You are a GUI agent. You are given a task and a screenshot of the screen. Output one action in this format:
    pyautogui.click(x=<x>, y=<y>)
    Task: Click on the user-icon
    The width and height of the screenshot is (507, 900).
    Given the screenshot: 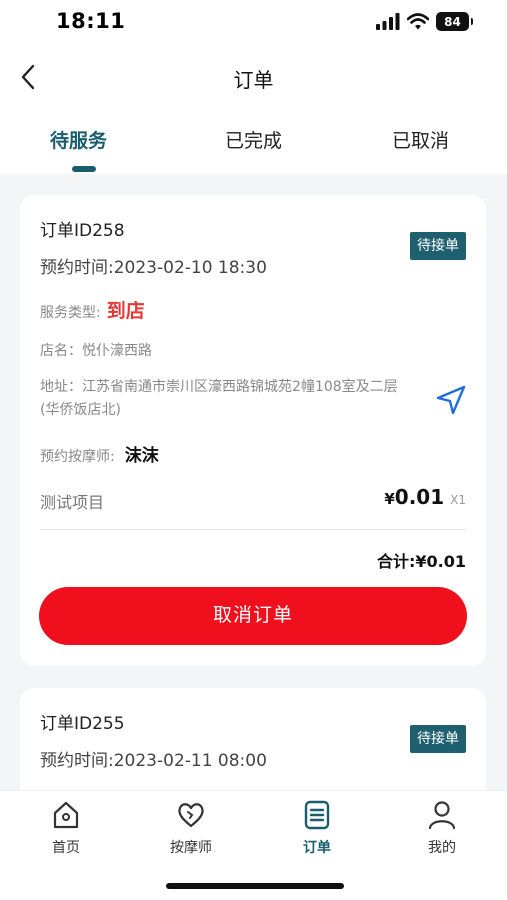 What is the action you would take?
    pyautogui.click(x=442, y=815)
    